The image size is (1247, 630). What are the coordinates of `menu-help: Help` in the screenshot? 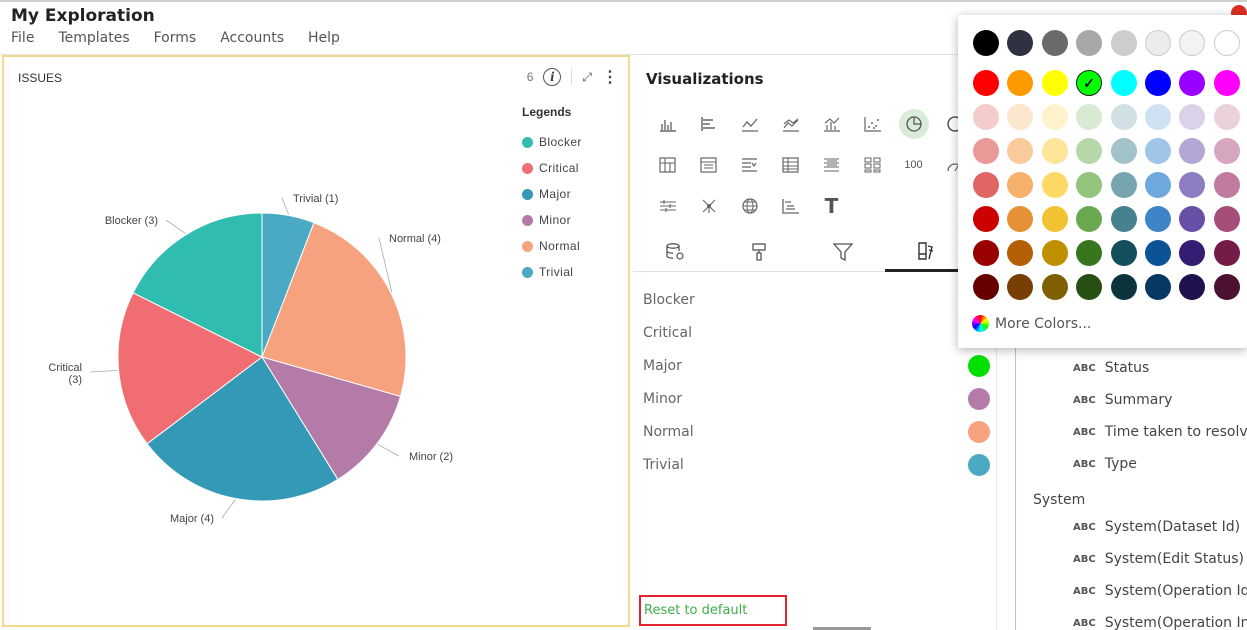 It's located at (324, 38).